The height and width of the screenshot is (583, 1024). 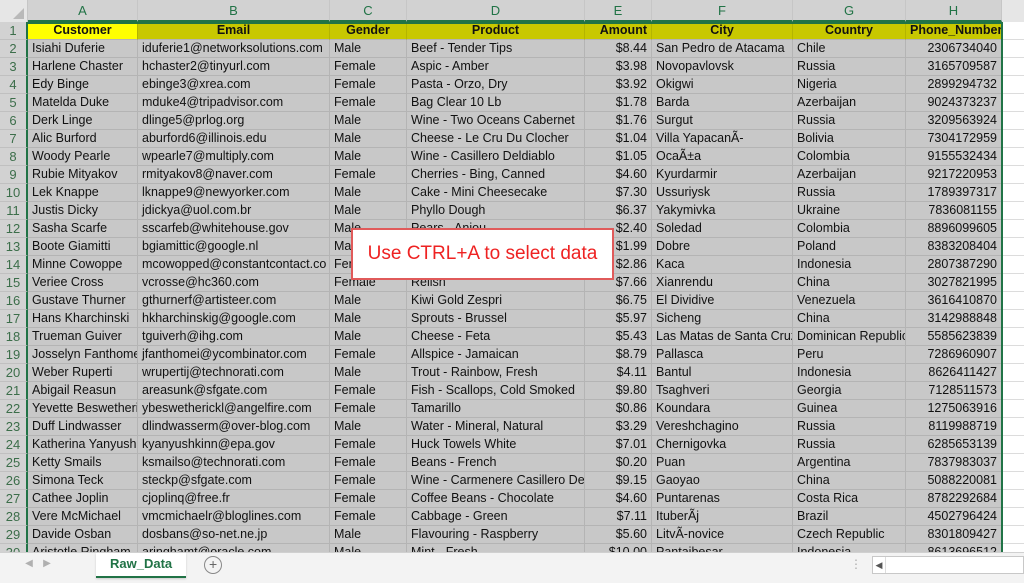 I want to click on header-cell-amount: Amount, so click(x=618, y=31).